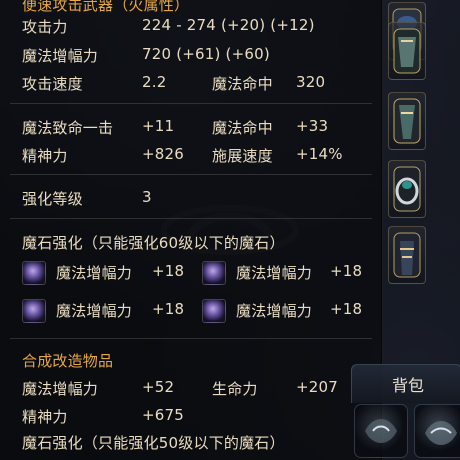 The width and height of the screenshot is (460, 460). I want to click on stat-value-magic-amp: 720 (+61) (+60), so click(206, 54).